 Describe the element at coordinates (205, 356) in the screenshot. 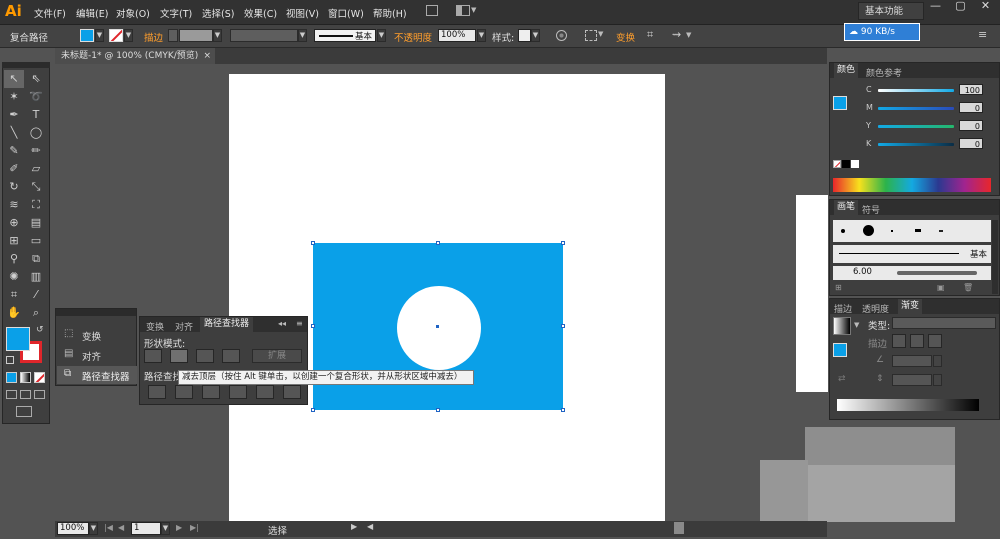

I see `intersect-button` at that location.